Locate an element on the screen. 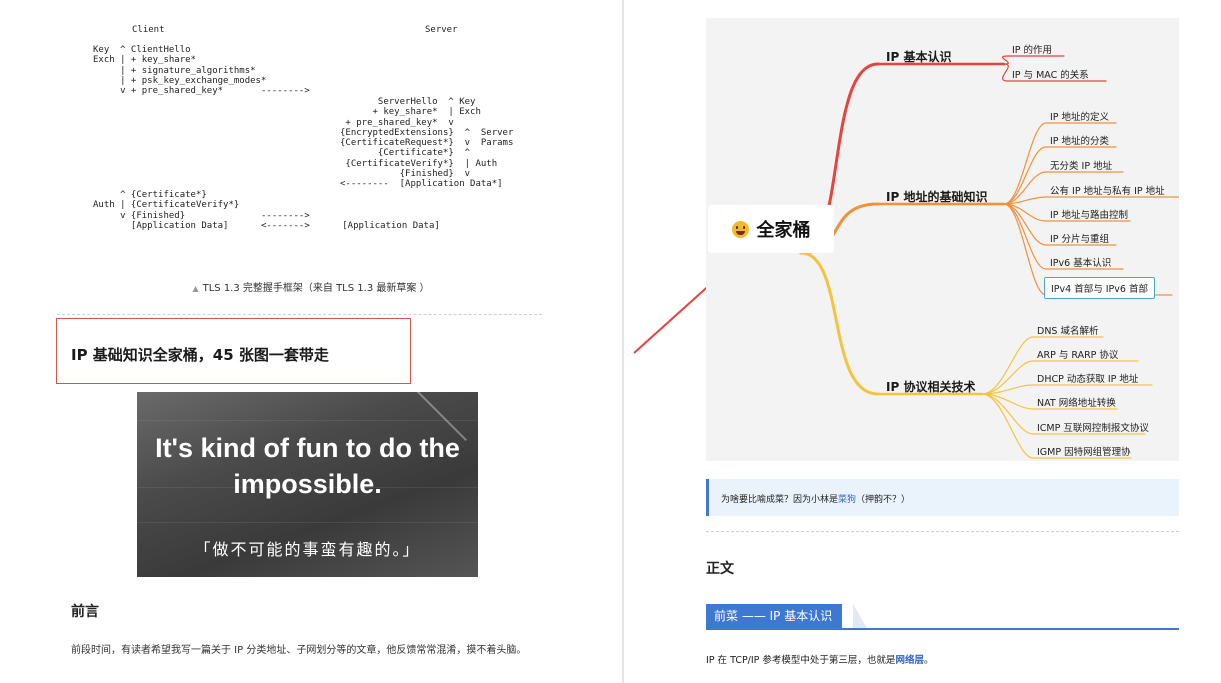  mindmap-root: 全家桶 is located at coordinates (771, 229).